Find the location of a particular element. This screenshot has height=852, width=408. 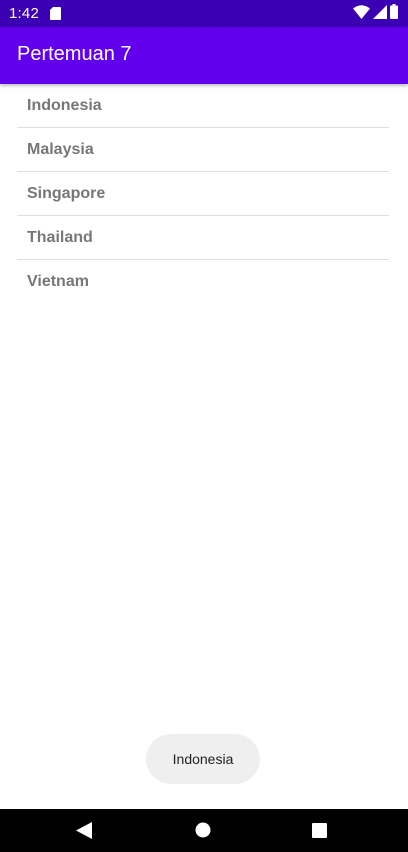

list-item-thailand: Thailand is located at coordinates (203, 238).